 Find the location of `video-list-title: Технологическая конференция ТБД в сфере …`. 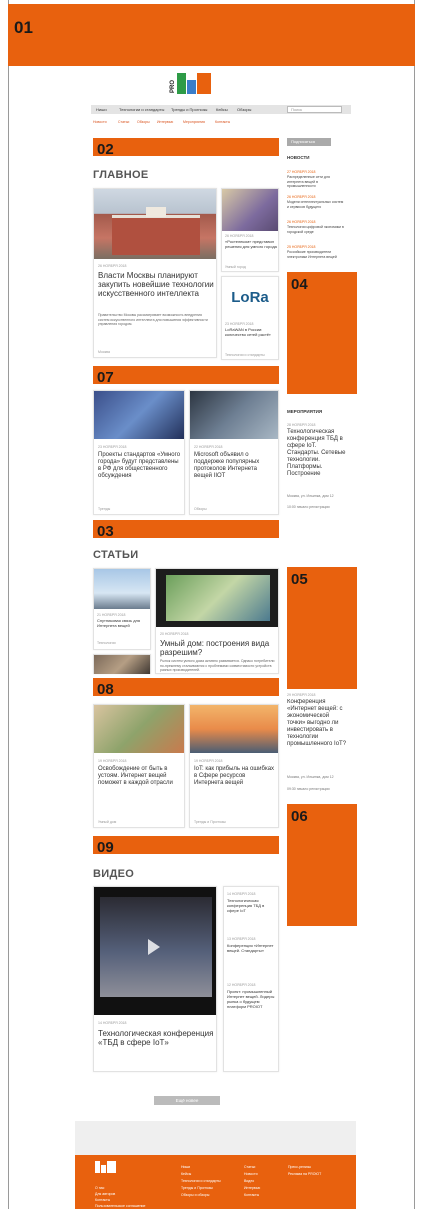

video-list-title: Технологическая конференция ТБД в сфере … is located at coordinates (252, 905).